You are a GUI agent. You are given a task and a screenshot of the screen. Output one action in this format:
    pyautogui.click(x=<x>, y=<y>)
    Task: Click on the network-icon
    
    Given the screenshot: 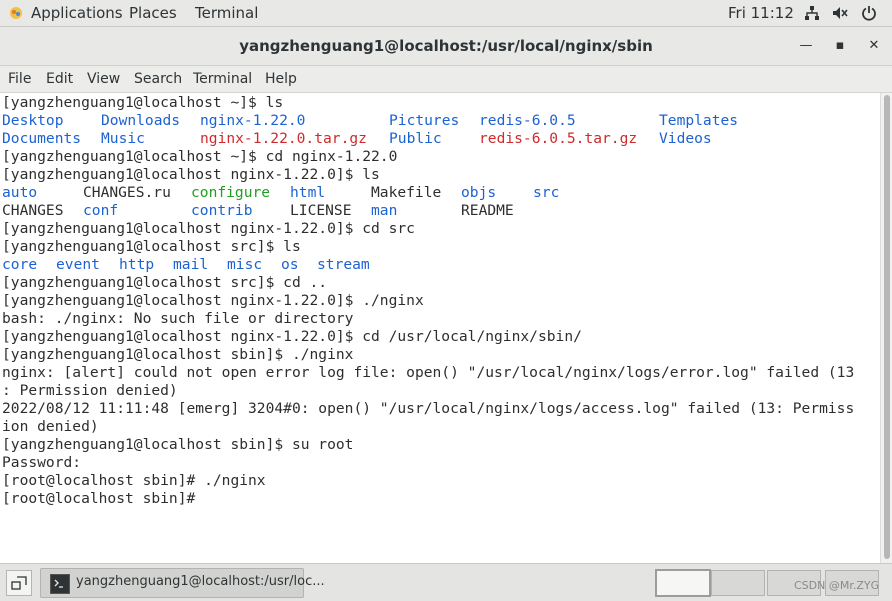 What is the action you would take?
    pyautogui.click(x=812, y=13)
    